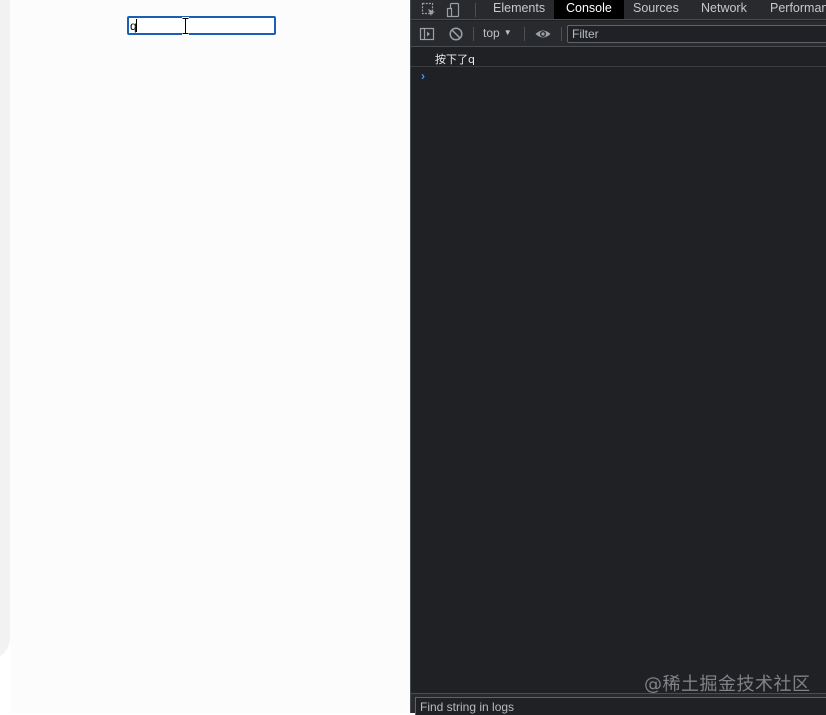 This screenshot has width=826, height=715. What do you see at coordinates (185, 26) in the screenshot?
I see `text-cursor-icon` at bounding box center [185, 26].